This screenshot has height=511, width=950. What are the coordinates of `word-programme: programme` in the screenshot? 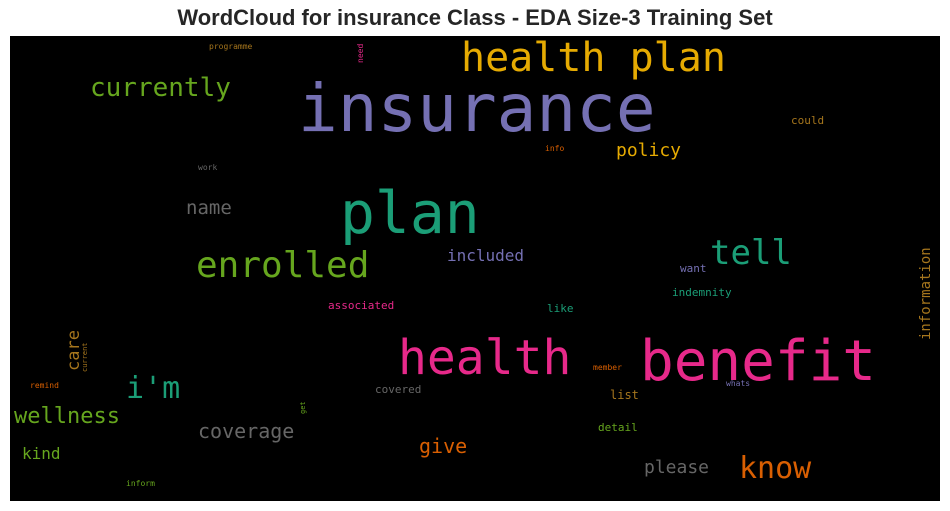 It's located at (231, 46).